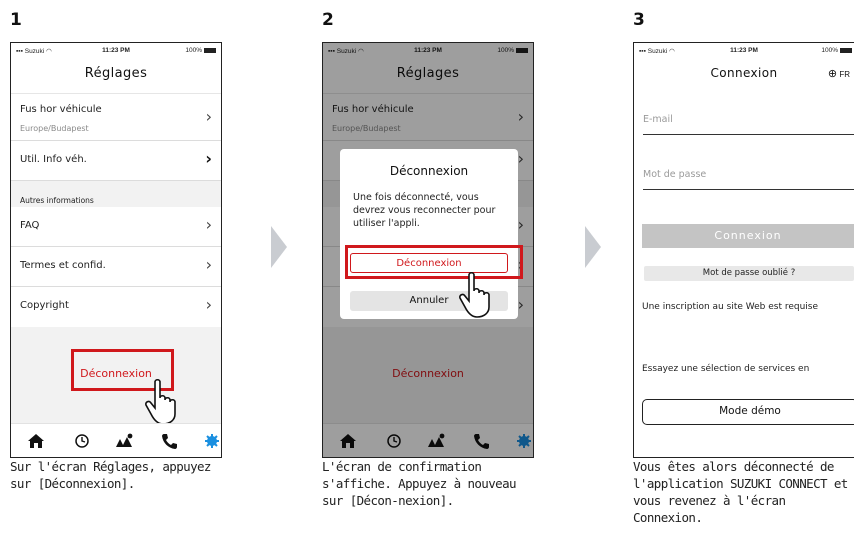  I want to click on page-title: Connexion, so click(744, 73).